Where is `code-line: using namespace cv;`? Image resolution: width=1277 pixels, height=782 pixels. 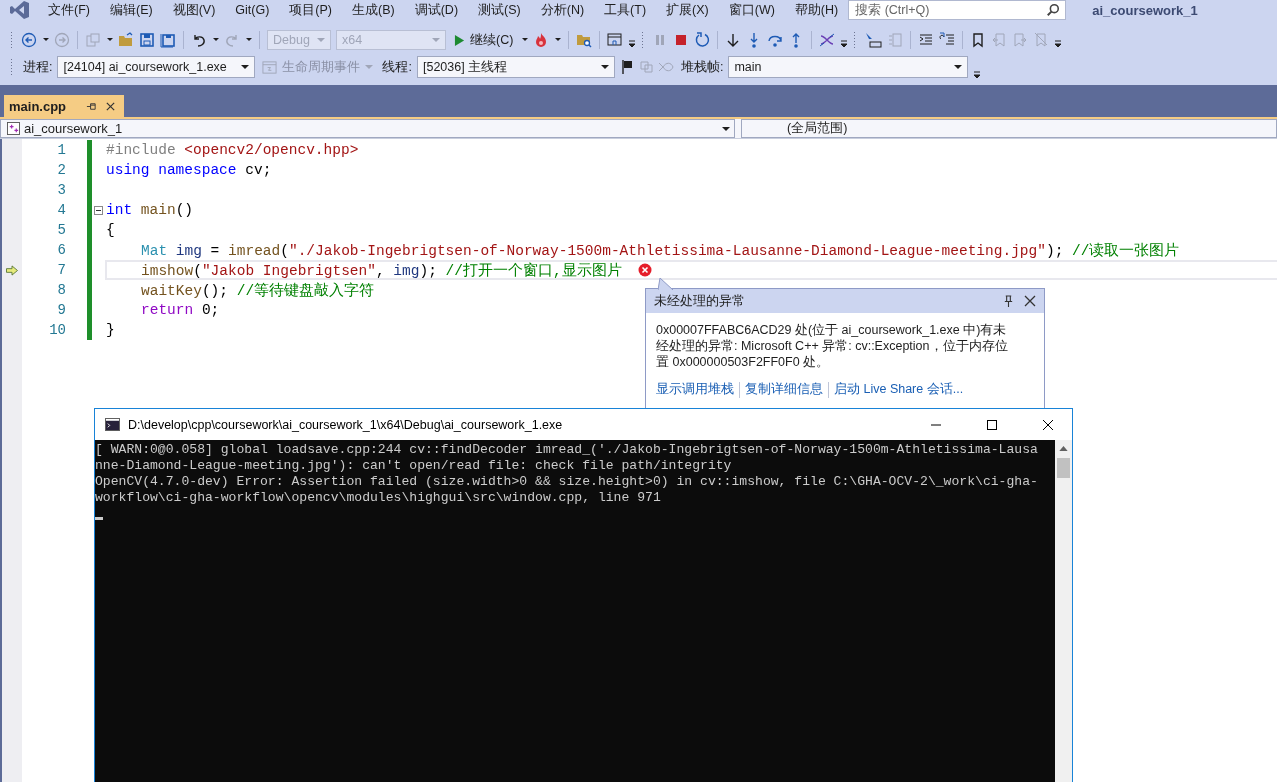
code-line: using namespace cv; is located at coordinates (189, 170).